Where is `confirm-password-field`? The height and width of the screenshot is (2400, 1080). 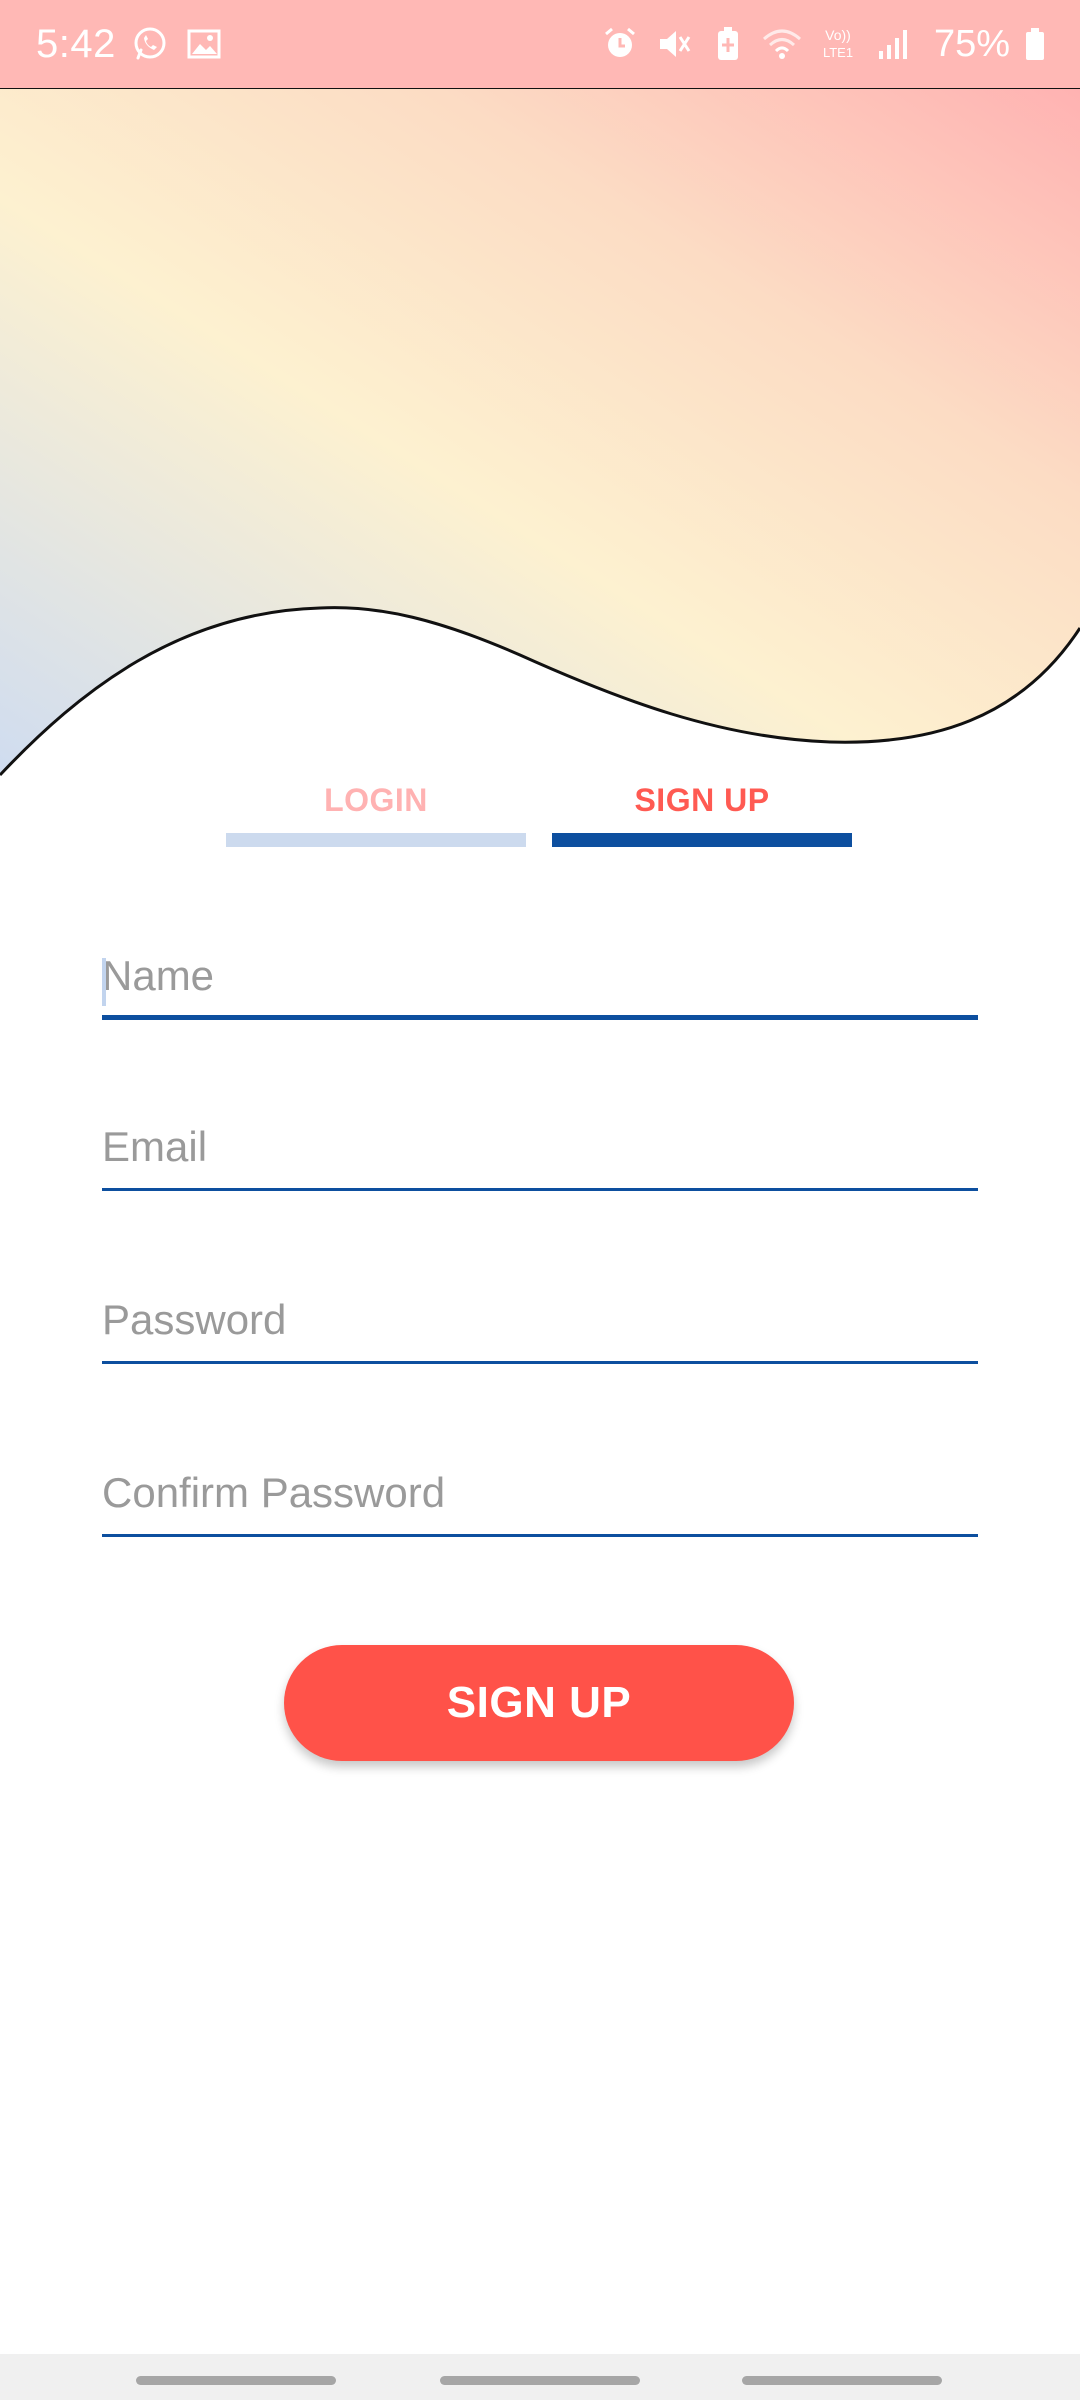 confirm-password-field is located at coordinates (540, 1497).